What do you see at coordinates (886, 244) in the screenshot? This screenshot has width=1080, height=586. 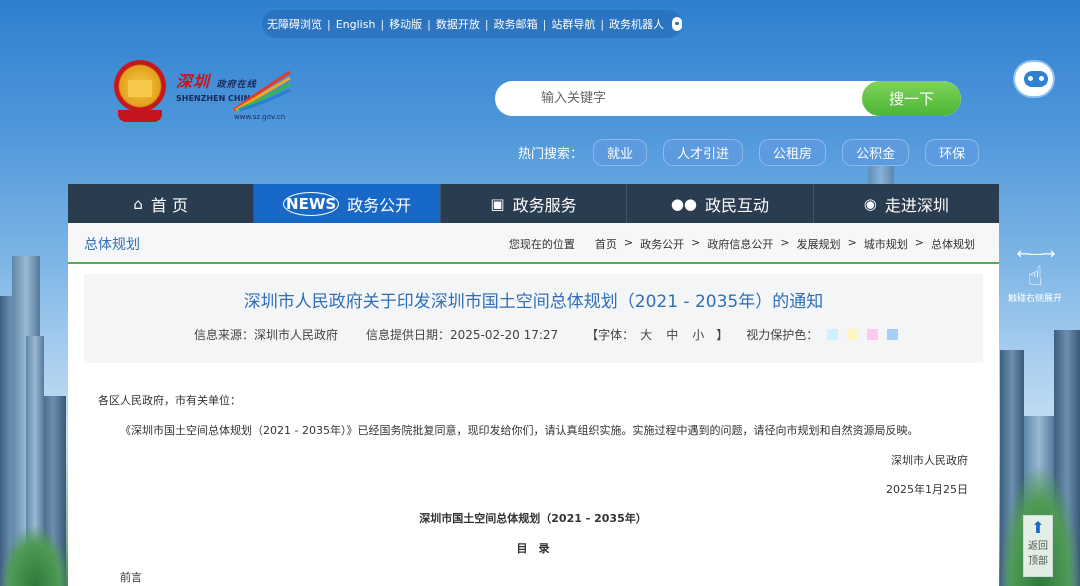 I see `breadcrumb-city-planning: 城市规划` at bounding box center [886, 244].